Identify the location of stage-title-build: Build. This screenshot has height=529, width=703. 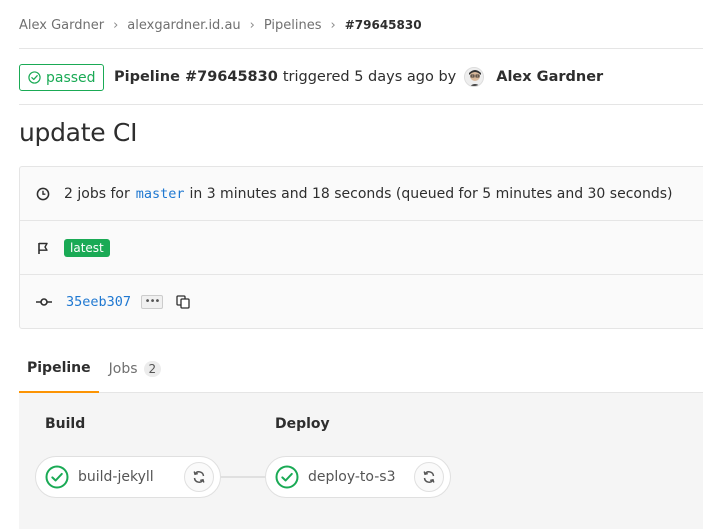
(65, 424).